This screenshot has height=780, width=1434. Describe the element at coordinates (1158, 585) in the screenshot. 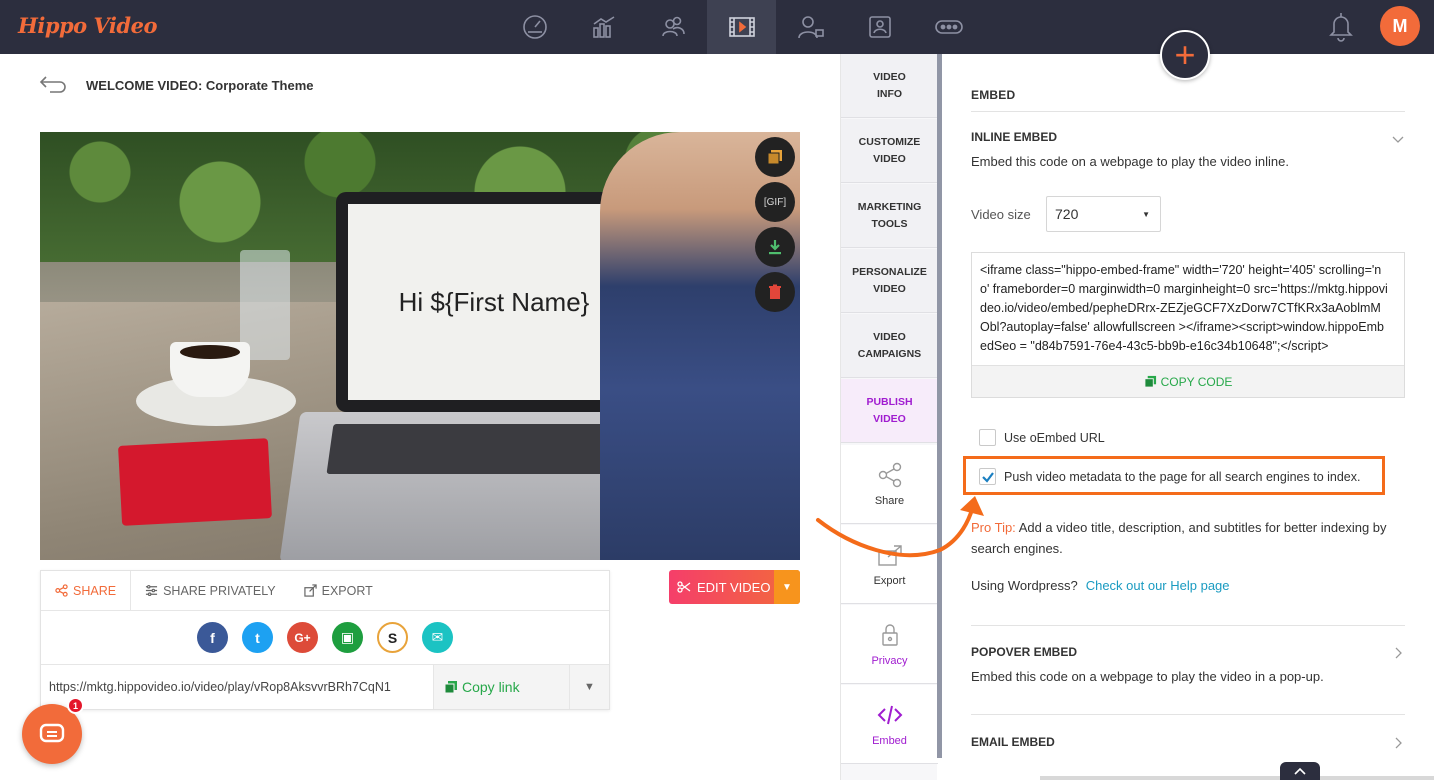

I see `help-page-link: Check out our Help page` at that location.